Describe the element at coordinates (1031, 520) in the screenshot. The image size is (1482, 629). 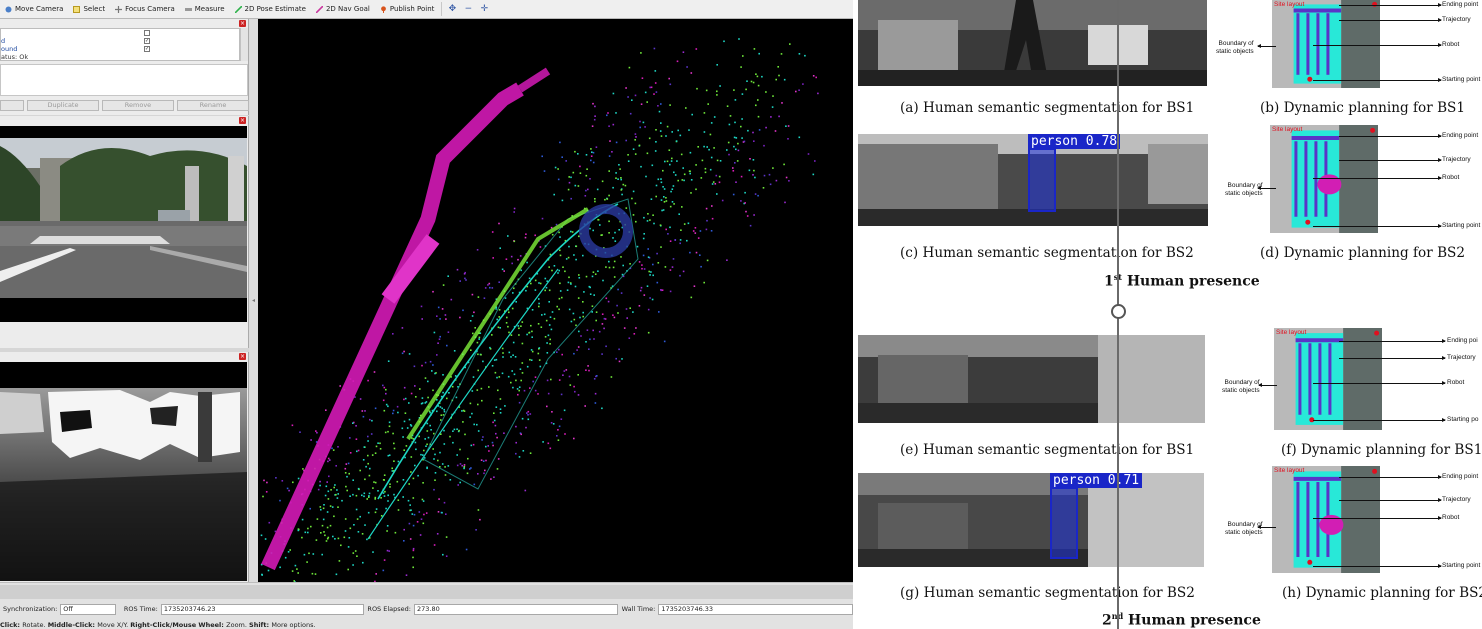
I see `segmentation-image-g: person 0.71` at that location.